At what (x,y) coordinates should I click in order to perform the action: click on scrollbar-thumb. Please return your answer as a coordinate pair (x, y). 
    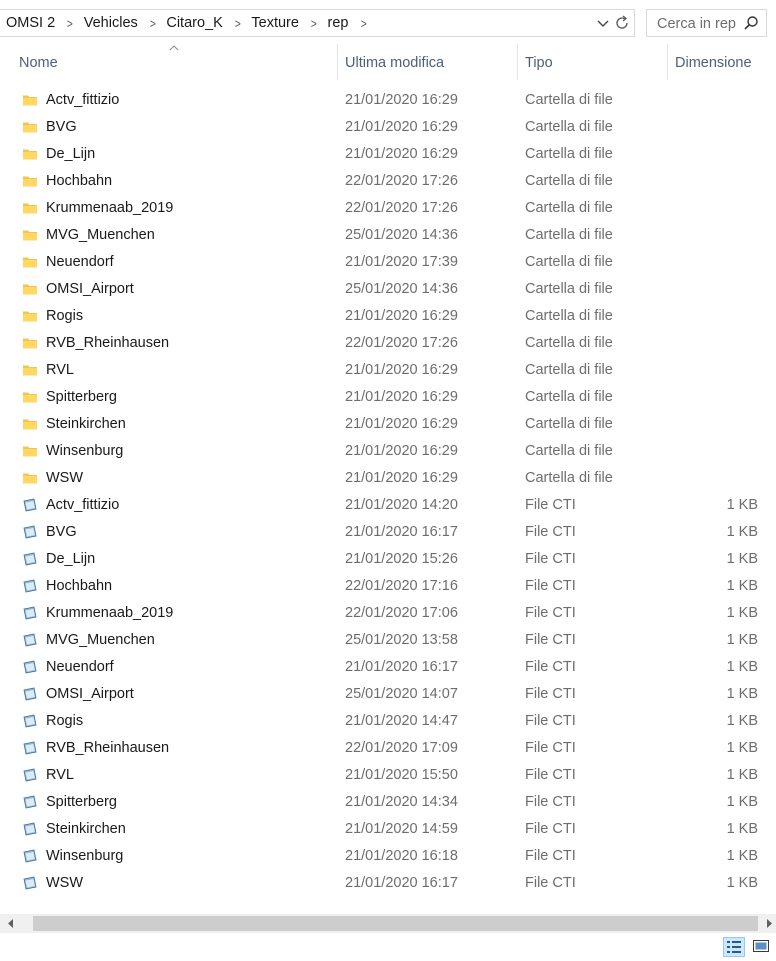
    Looking at the image, I should click on (395, 923).